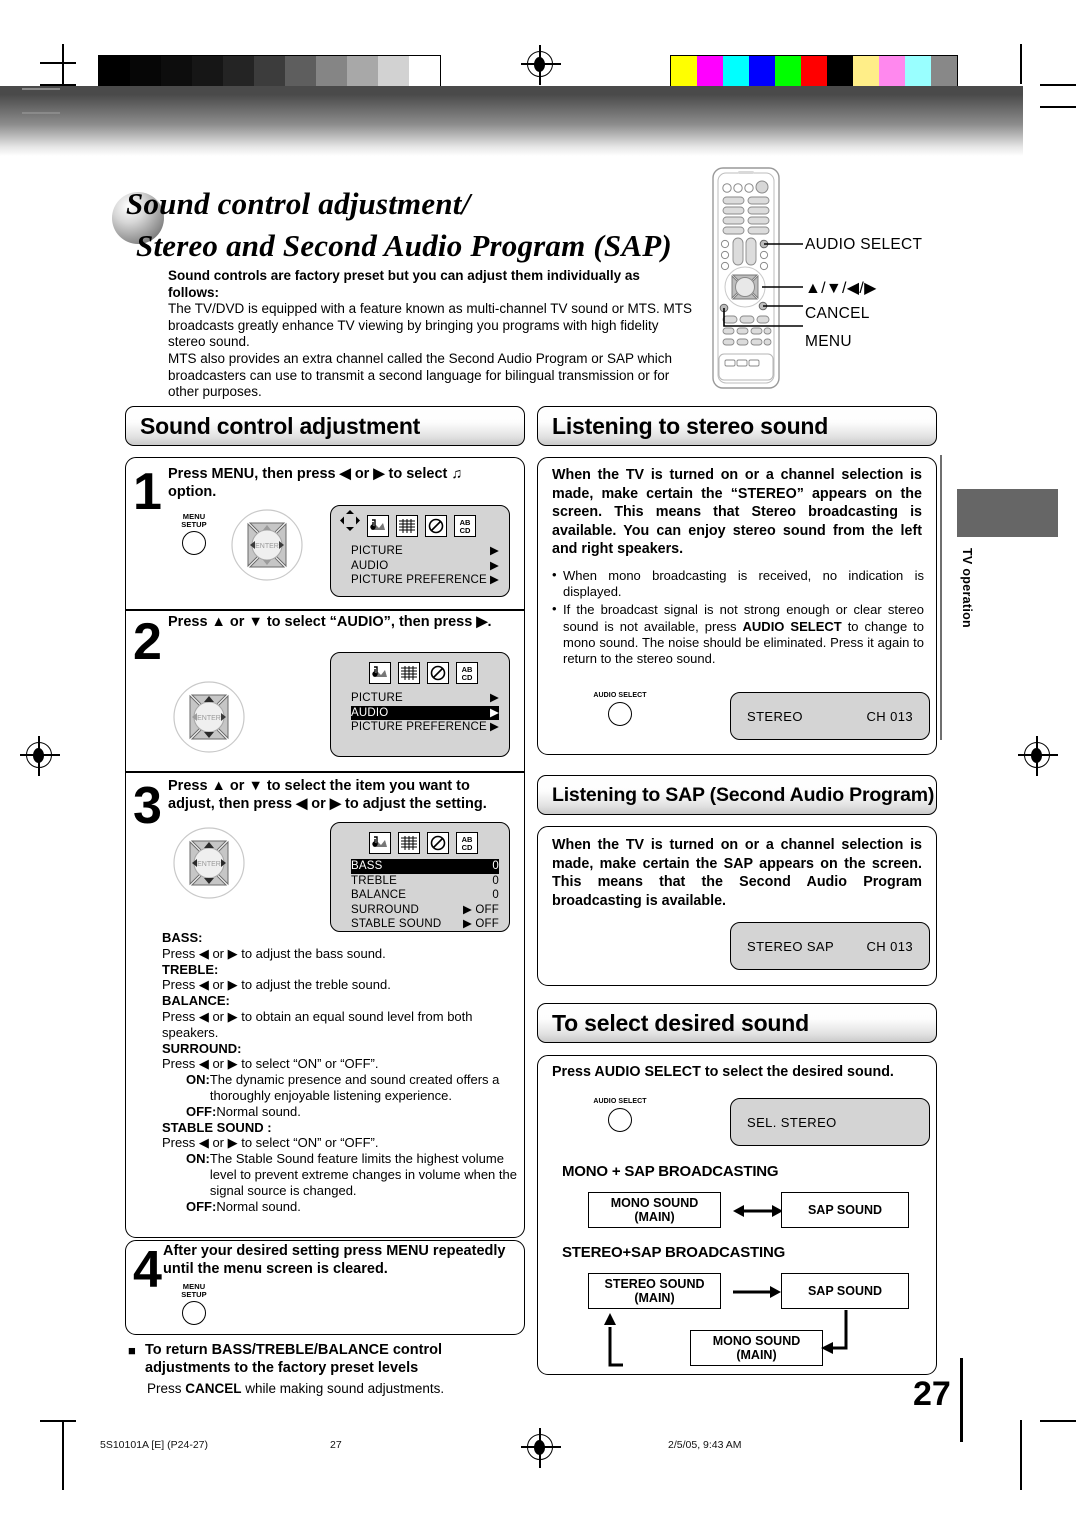  I want to click on osd-row-label: SURROUND, so click(385, 909).